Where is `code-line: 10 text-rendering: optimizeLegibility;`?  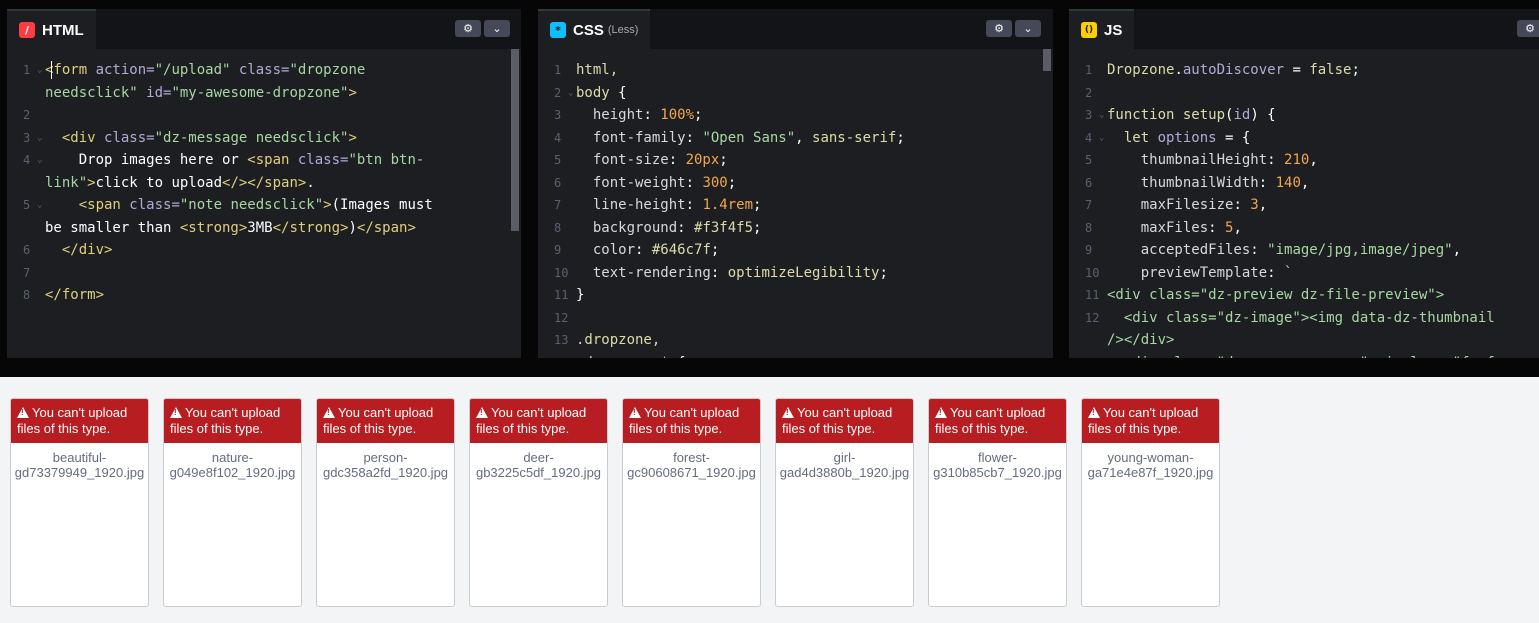 code-line: 10 text-rendering: optimizeLegibility; is located at coordinates (795, 273).